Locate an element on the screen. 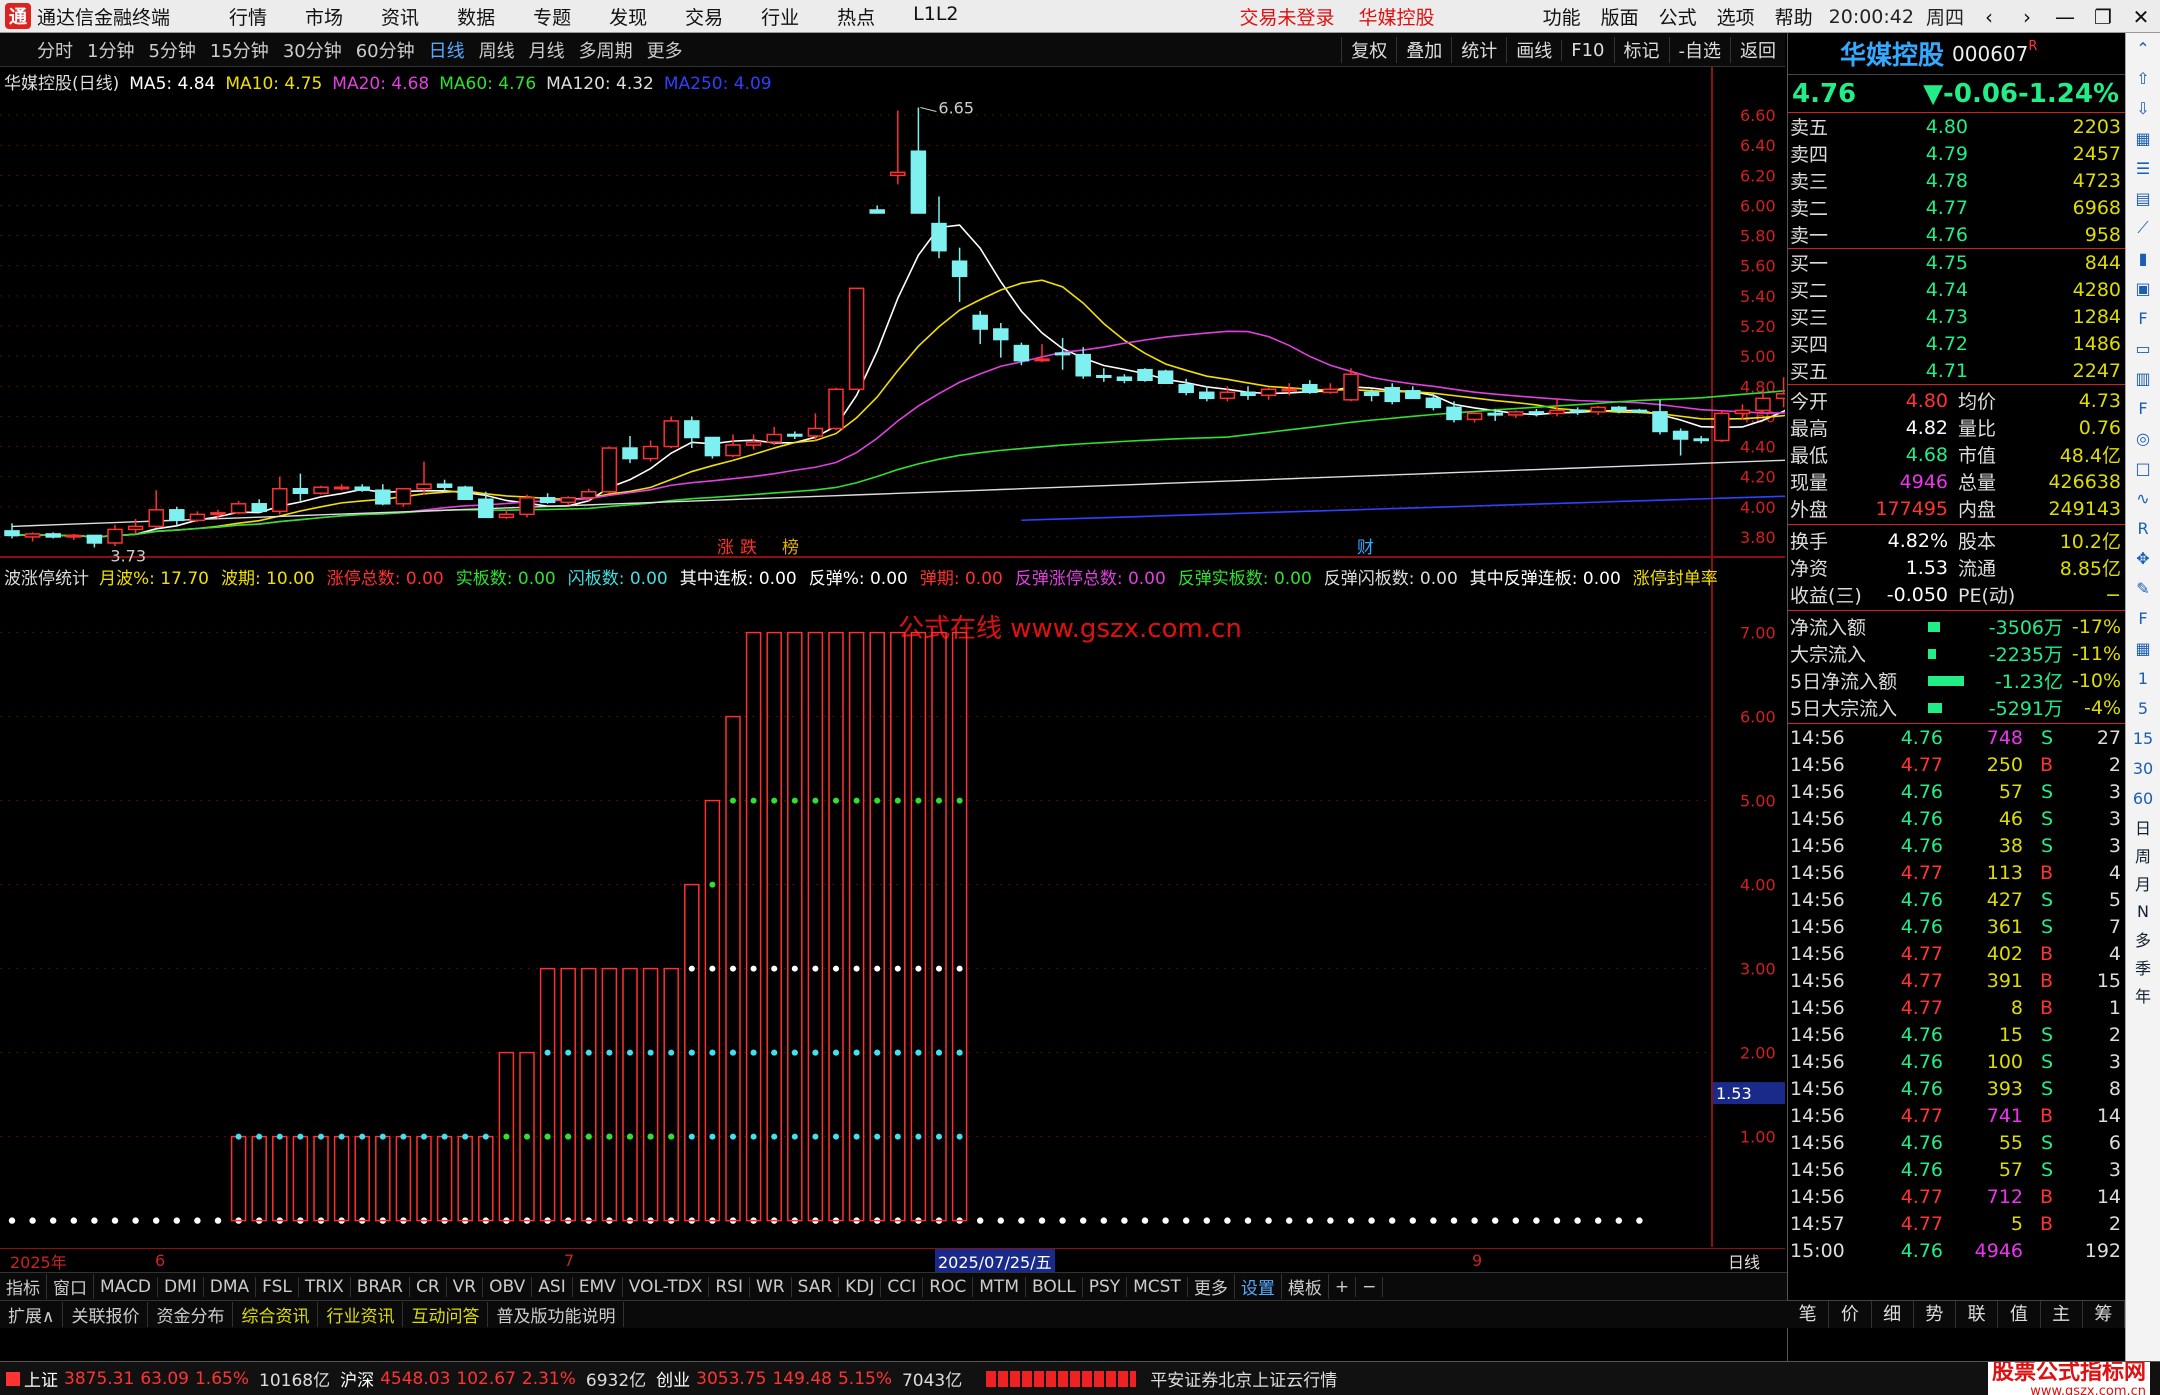 This screenshot has width=2160, height=1395. indicator-tab-5: FSL is located at coordinates (277, 1286).